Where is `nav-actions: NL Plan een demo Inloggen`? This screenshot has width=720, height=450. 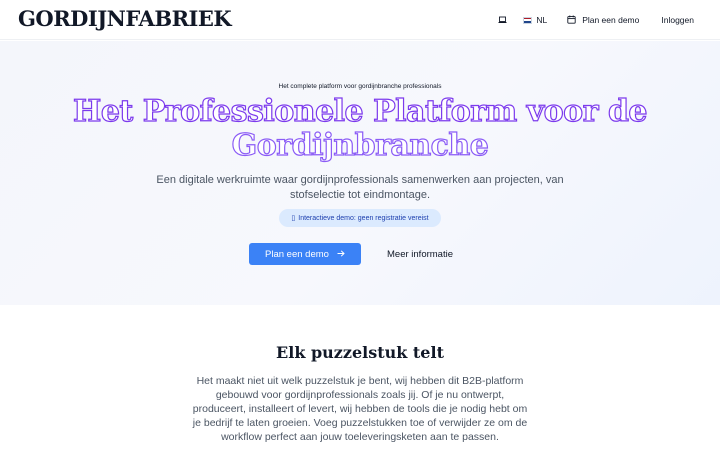
nav-actions: NL Plan een demo Inloggen is located at coordinates (594, 20).